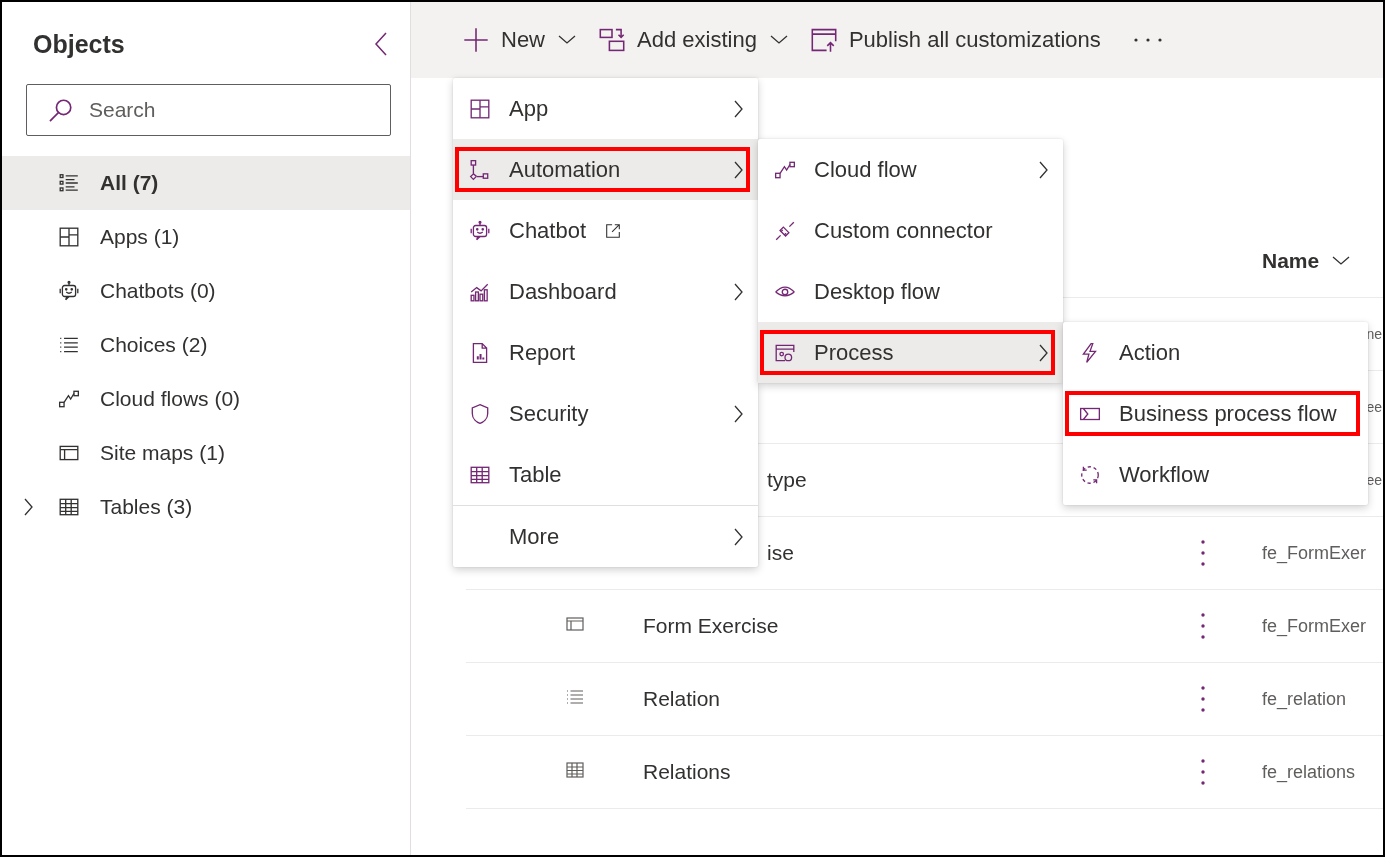 Image resolution: width=1385 pixels, height=857 pixels. What do you see at coordinates (480, 413) in the screenshot?
I see `shield-icon` at bounding box center [480, 413].